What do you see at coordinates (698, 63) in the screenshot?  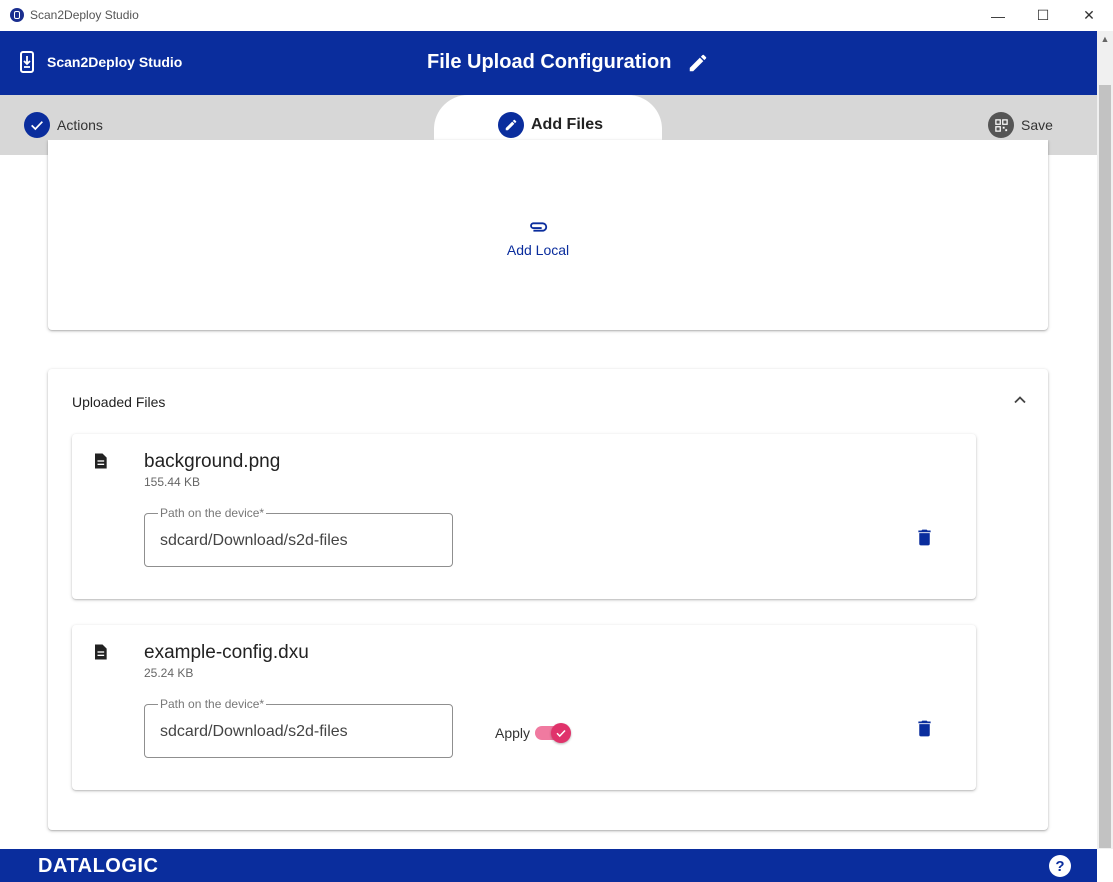 I see `edit-title-icon` at bounding box center [698, 63].